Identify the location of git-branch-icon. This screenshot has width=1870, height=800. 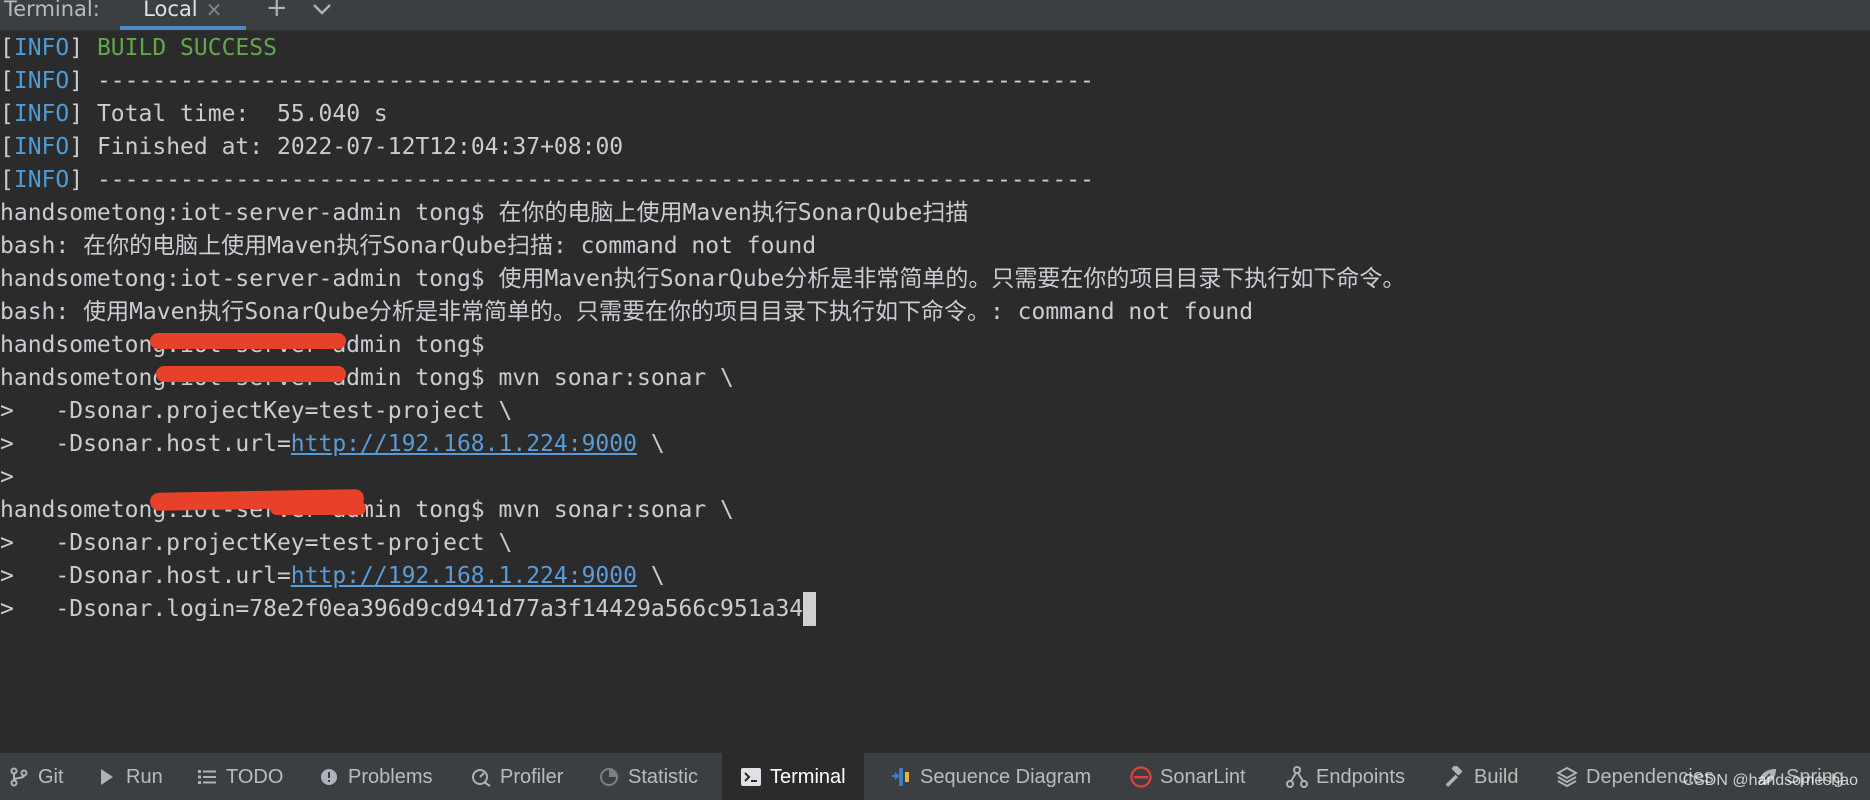
(19, 777).